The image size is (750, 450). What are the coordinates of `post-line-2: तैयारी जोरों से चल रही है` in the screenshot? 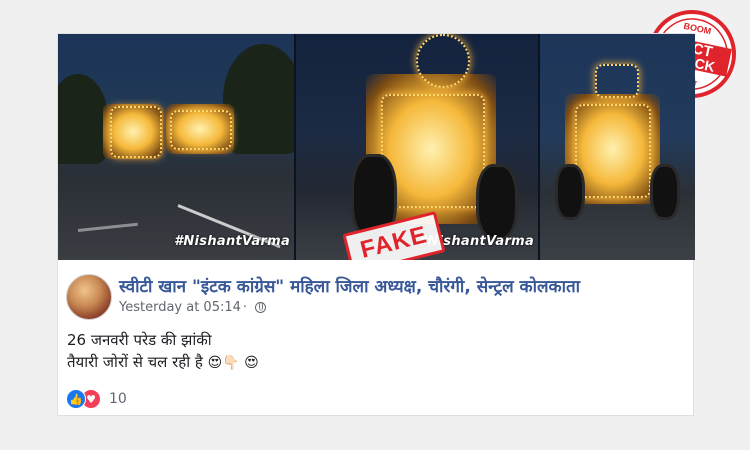 It's located at (135, 362).